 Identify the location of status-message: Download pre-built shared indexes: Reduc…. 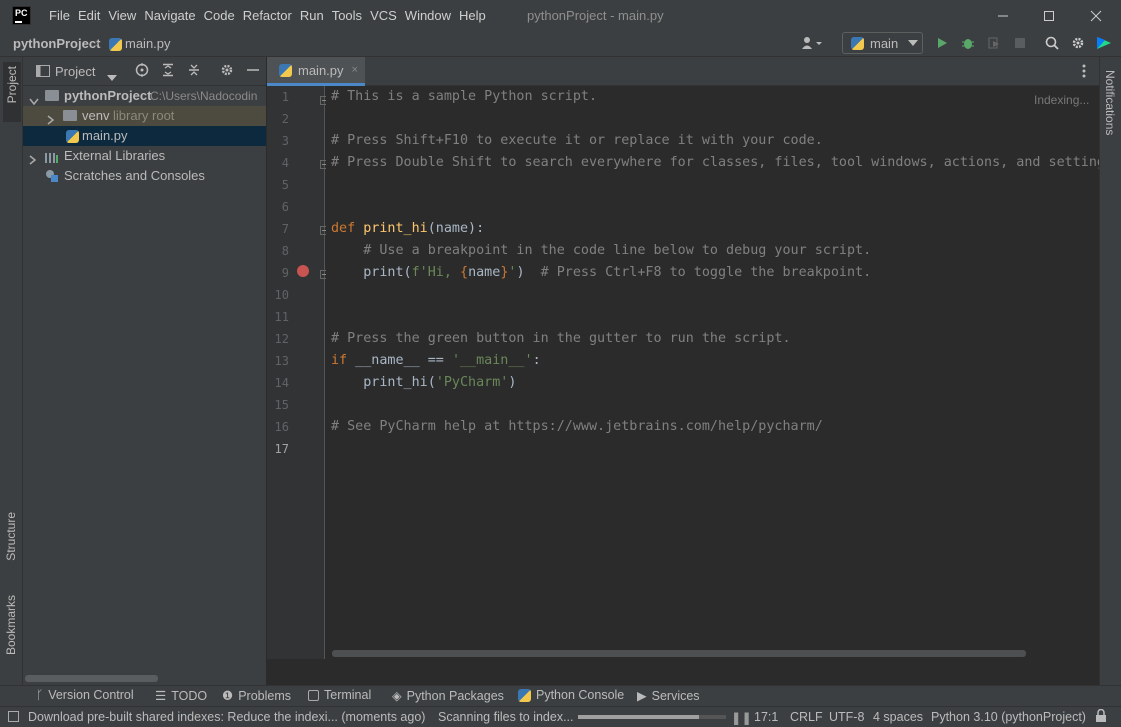
(226, 717).